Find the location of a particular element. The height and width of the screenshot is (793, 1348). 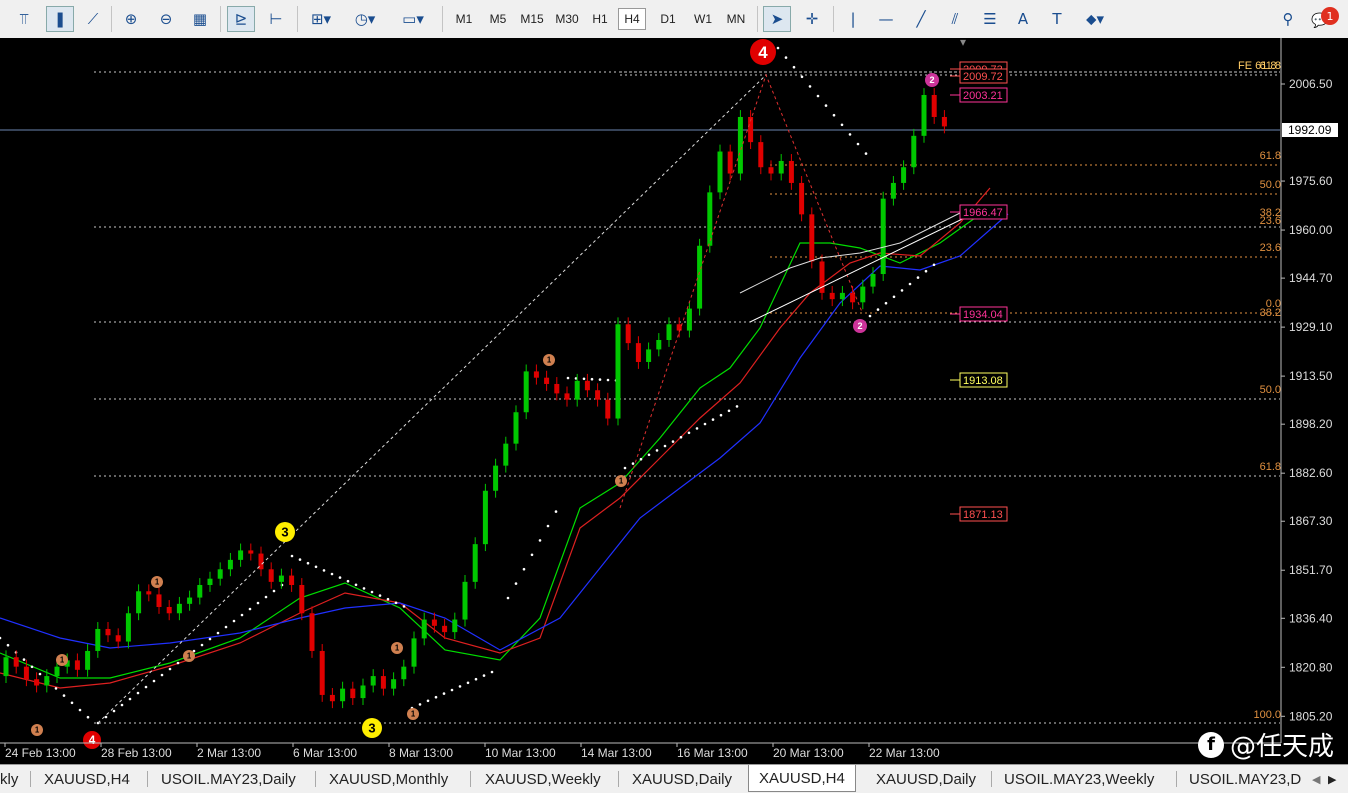

tab-usoil-daily-partial: USOIL.MAY23,D is located at coordinates (1245, 779).